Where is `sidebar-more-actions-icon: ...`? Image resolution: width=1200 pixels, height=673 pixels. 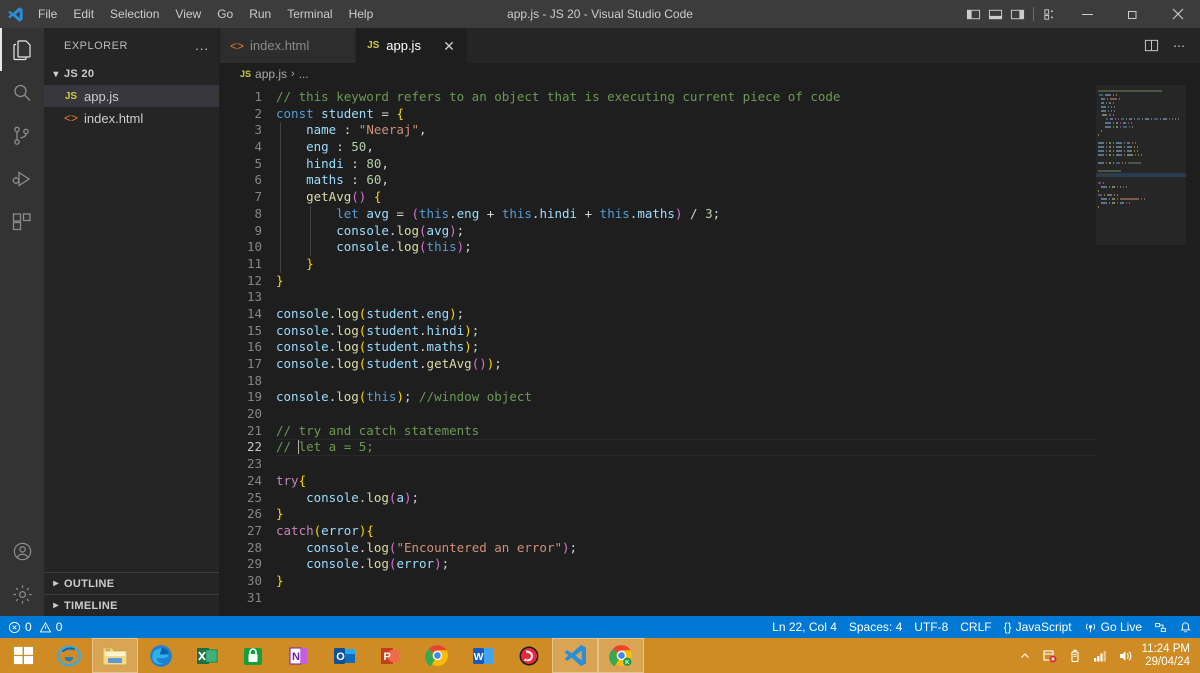
sidebar-more-actions-icon: ... is located at coordinates (202, 45).